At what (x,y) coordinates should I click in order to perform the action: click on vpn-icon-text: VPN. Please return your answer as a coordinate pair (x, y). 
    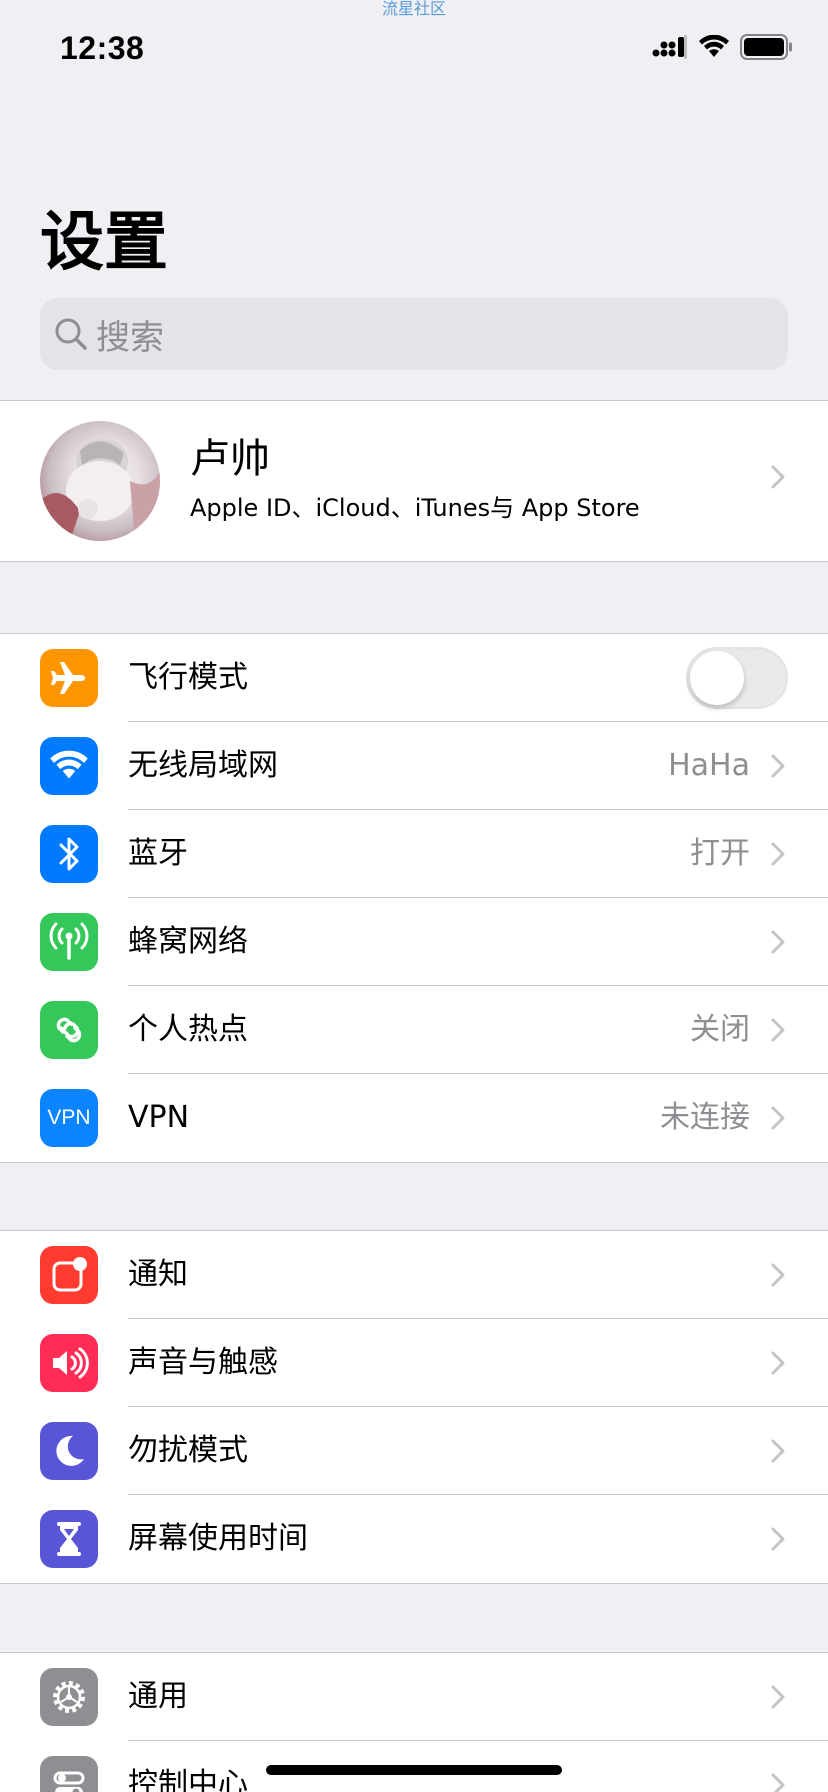
    Looking at the image, I should click on (69, 1117).